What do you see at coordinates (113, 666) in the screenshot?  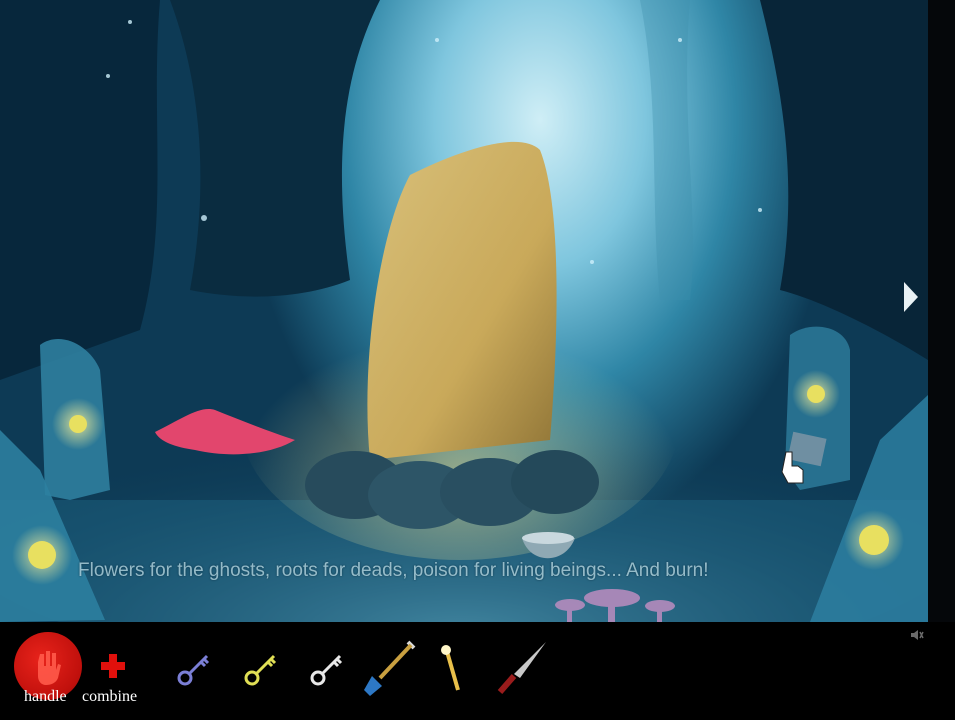 I see `combine-plus-icon` at bounding box center [113, 666].